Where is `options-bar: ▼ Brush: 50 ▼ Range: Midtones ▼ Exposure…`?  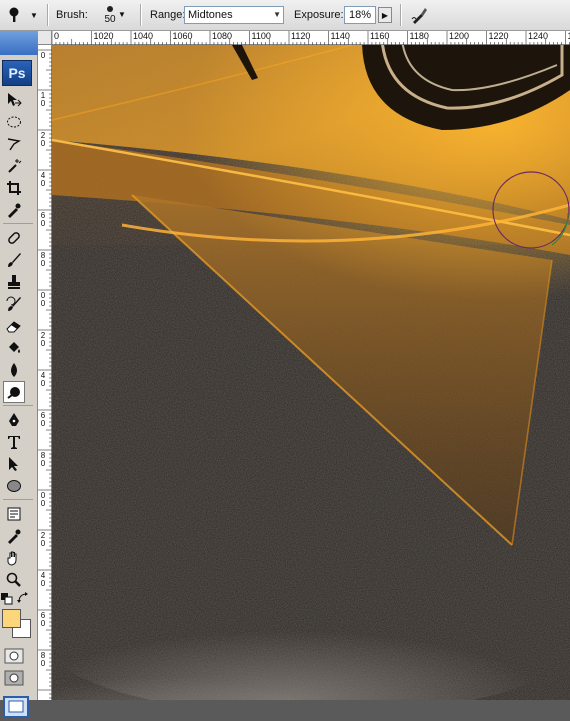
options-bar: ▼ Brush: 50 ▼ Range: Midtones ▼ Exposure… is located at coordinates (285, 15).